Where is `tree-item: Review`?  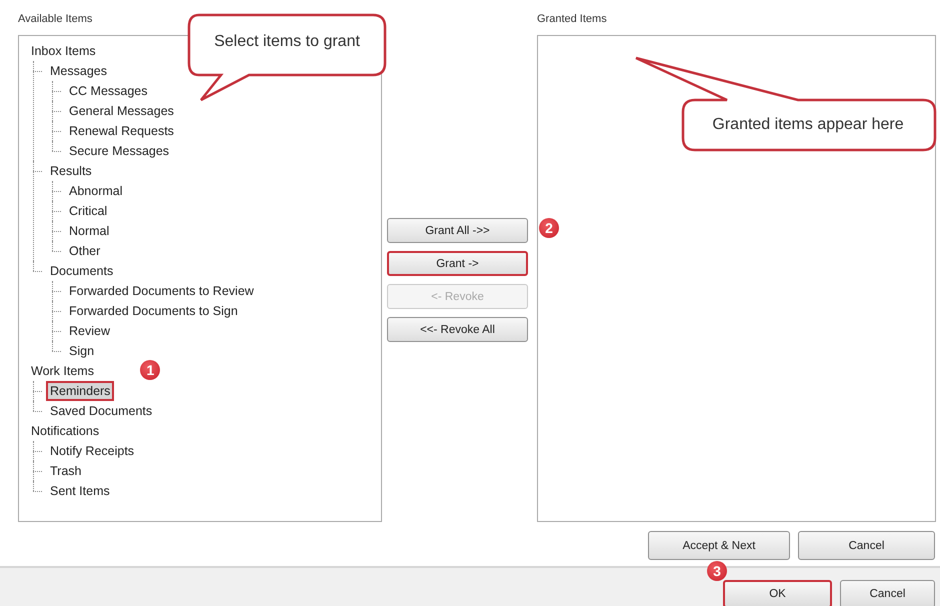
tree-item: Review is located at coordinates (89, 331).